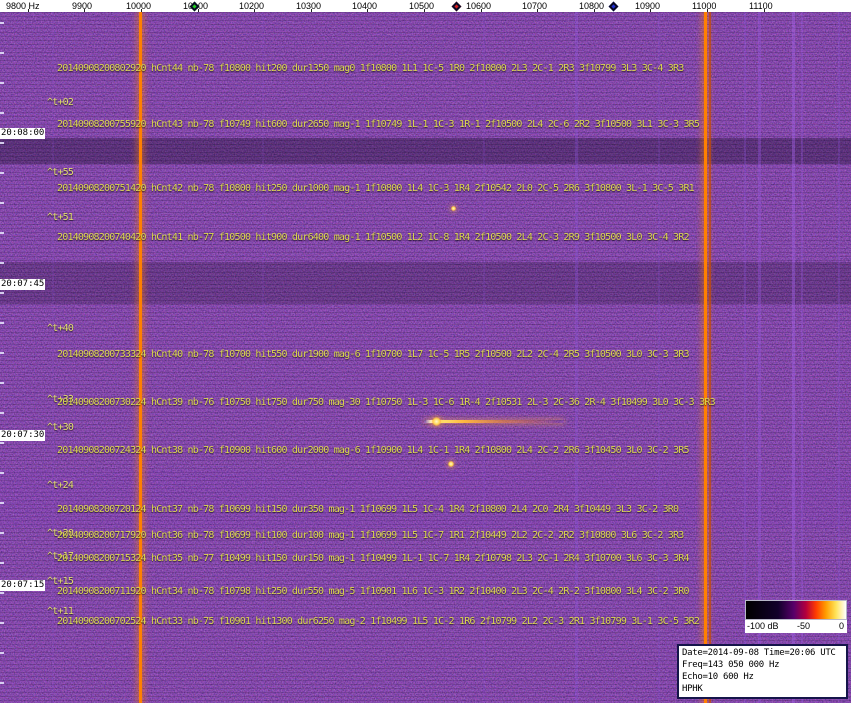  What do you see at coordinates (309, 6) in the screenshot?
I see `freq-label: 10300` at bounding box center [309, 6].